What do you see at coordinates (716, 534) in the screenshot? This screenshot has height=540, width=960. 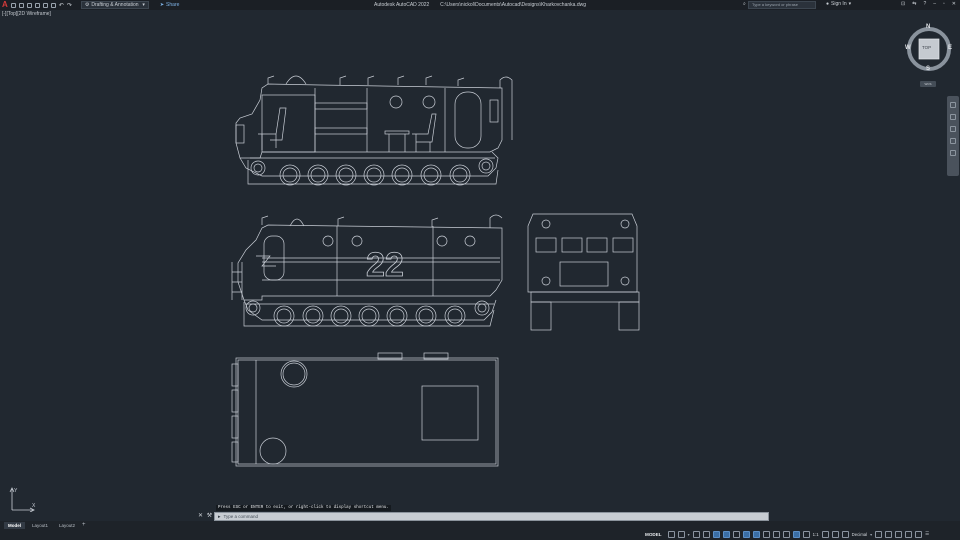 I see `ortho-icon` at bounding box center [716, 534].